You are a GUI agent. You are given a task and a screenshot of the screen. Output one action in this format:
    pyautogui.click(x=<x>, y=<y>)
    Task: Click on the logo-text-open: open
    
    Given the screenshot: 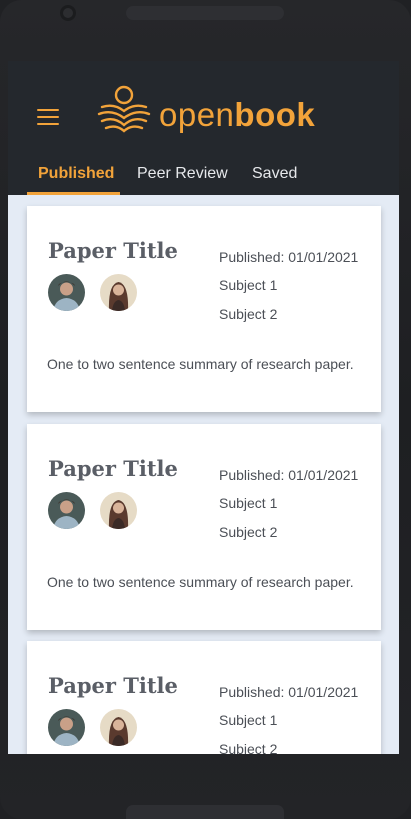 What is the action you would take?
    pyautogui.click(x=197, y=114)
    